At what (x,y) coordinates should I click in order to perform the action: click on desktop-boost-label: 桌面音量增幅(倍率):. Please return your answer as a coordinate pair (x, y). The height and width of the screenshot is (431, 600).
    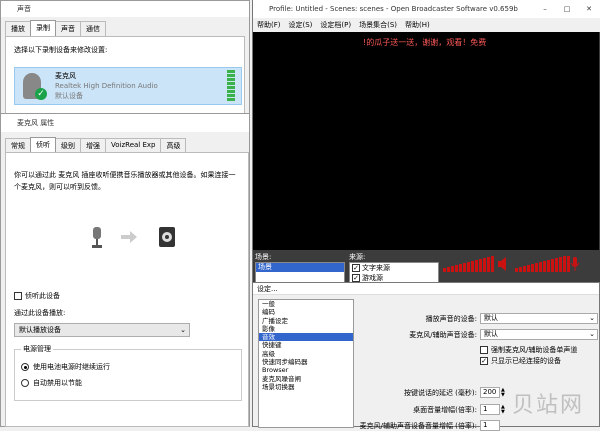
    Looking at the image, I should click on (420, 410).